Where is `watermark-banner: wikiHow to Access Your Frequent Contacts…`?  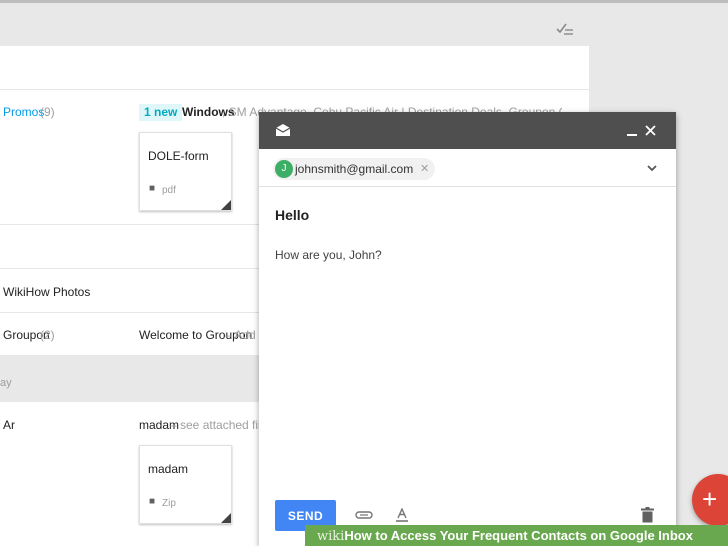
watermark-banner: wikiHow to Access Your Frequent Contacts… is located at coordinates (516, 535).